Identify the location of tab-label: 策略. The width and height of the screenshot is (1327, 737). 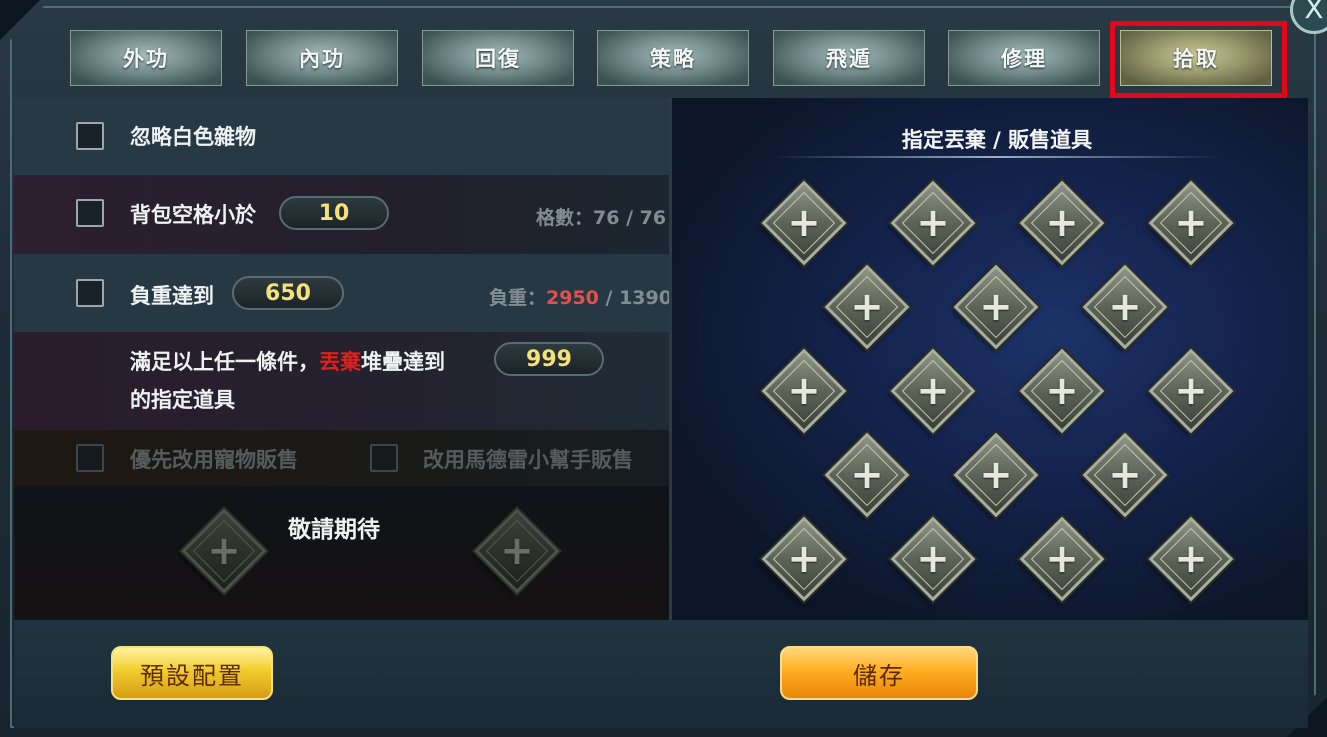
(673, 59).